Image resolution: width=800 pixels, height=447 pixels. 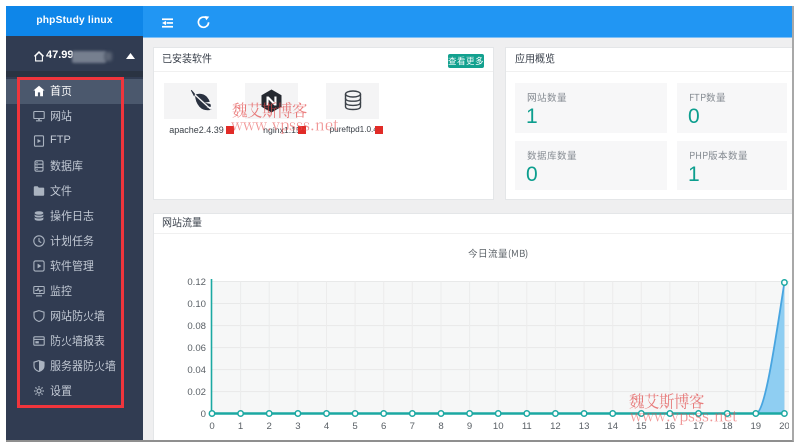 What do you see at coordinates (297, 426) in the screenshot?
I see `svg-text: 3` at bounding box center [297, 426].